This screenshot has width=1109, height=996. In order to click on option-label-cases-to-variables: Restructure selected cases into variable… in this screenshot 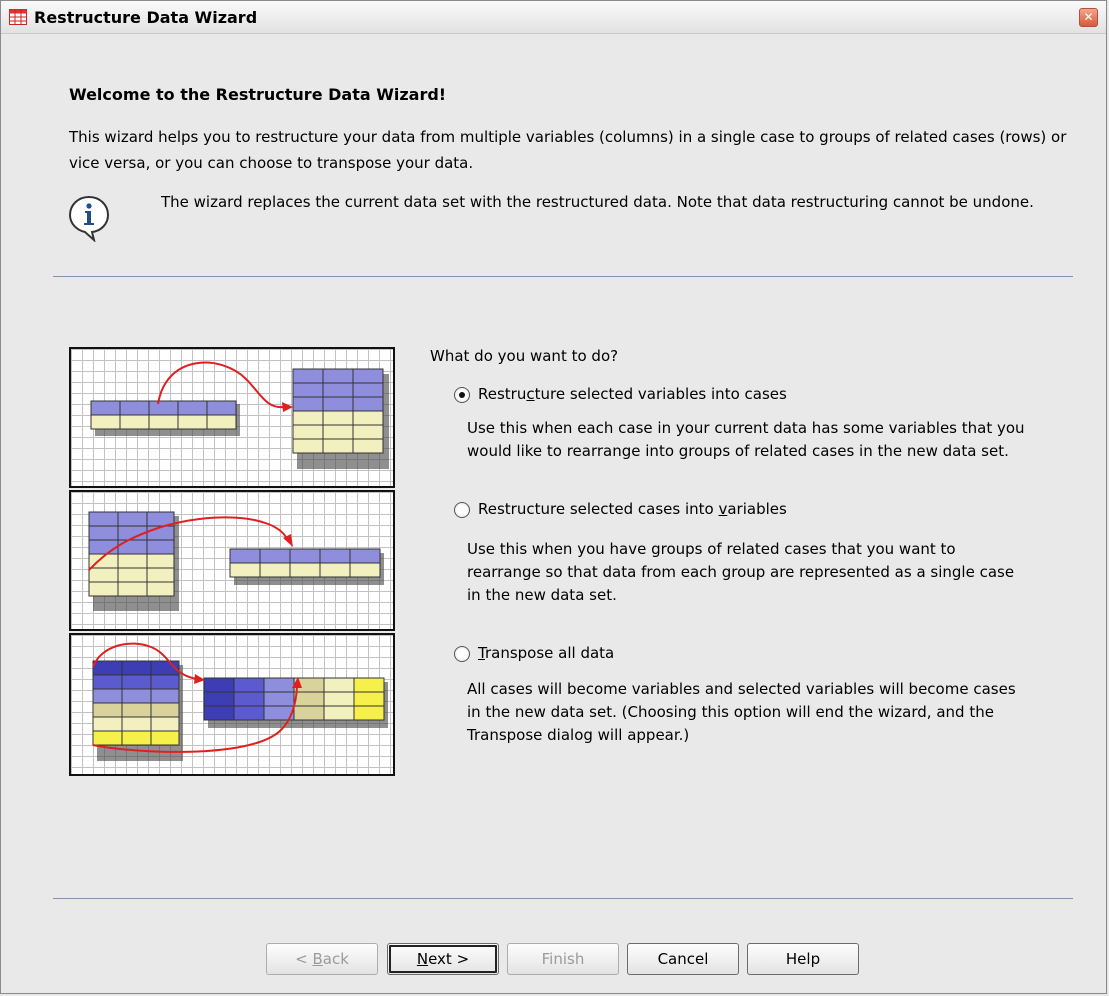, I will do `click(632, 509)`.